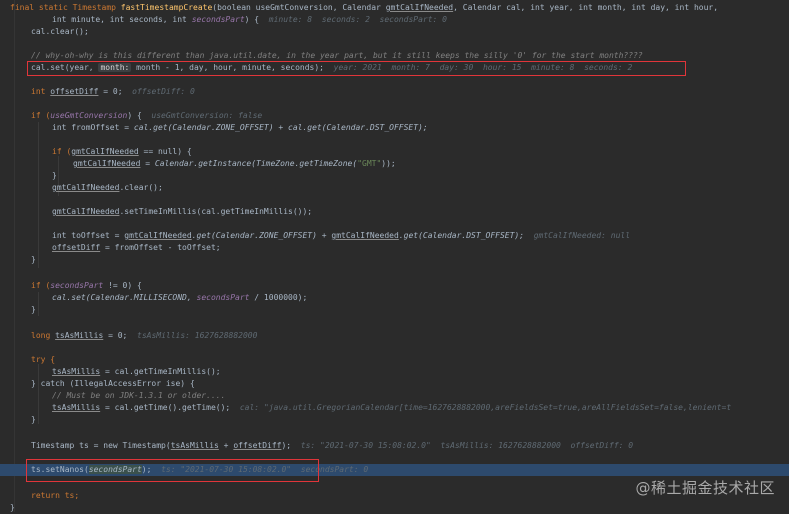  What do you see at coordinates (582, 235) in the screenshot?
I see `debug-inline-value: gmtCalIfNeeded: null` at bounding box center [582, 235].